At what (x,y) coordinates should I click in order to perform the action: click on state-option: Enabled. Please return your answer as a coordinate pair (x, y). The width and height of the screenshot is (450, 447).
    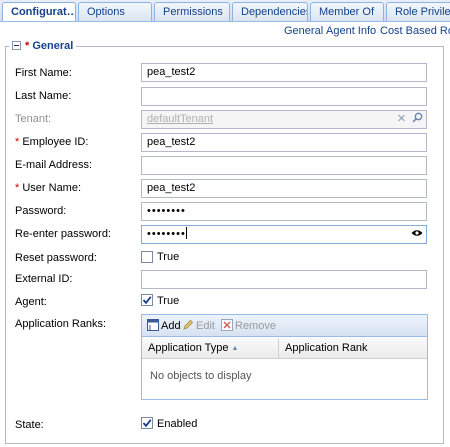
    Looking at the image, I should click on (177, 424).